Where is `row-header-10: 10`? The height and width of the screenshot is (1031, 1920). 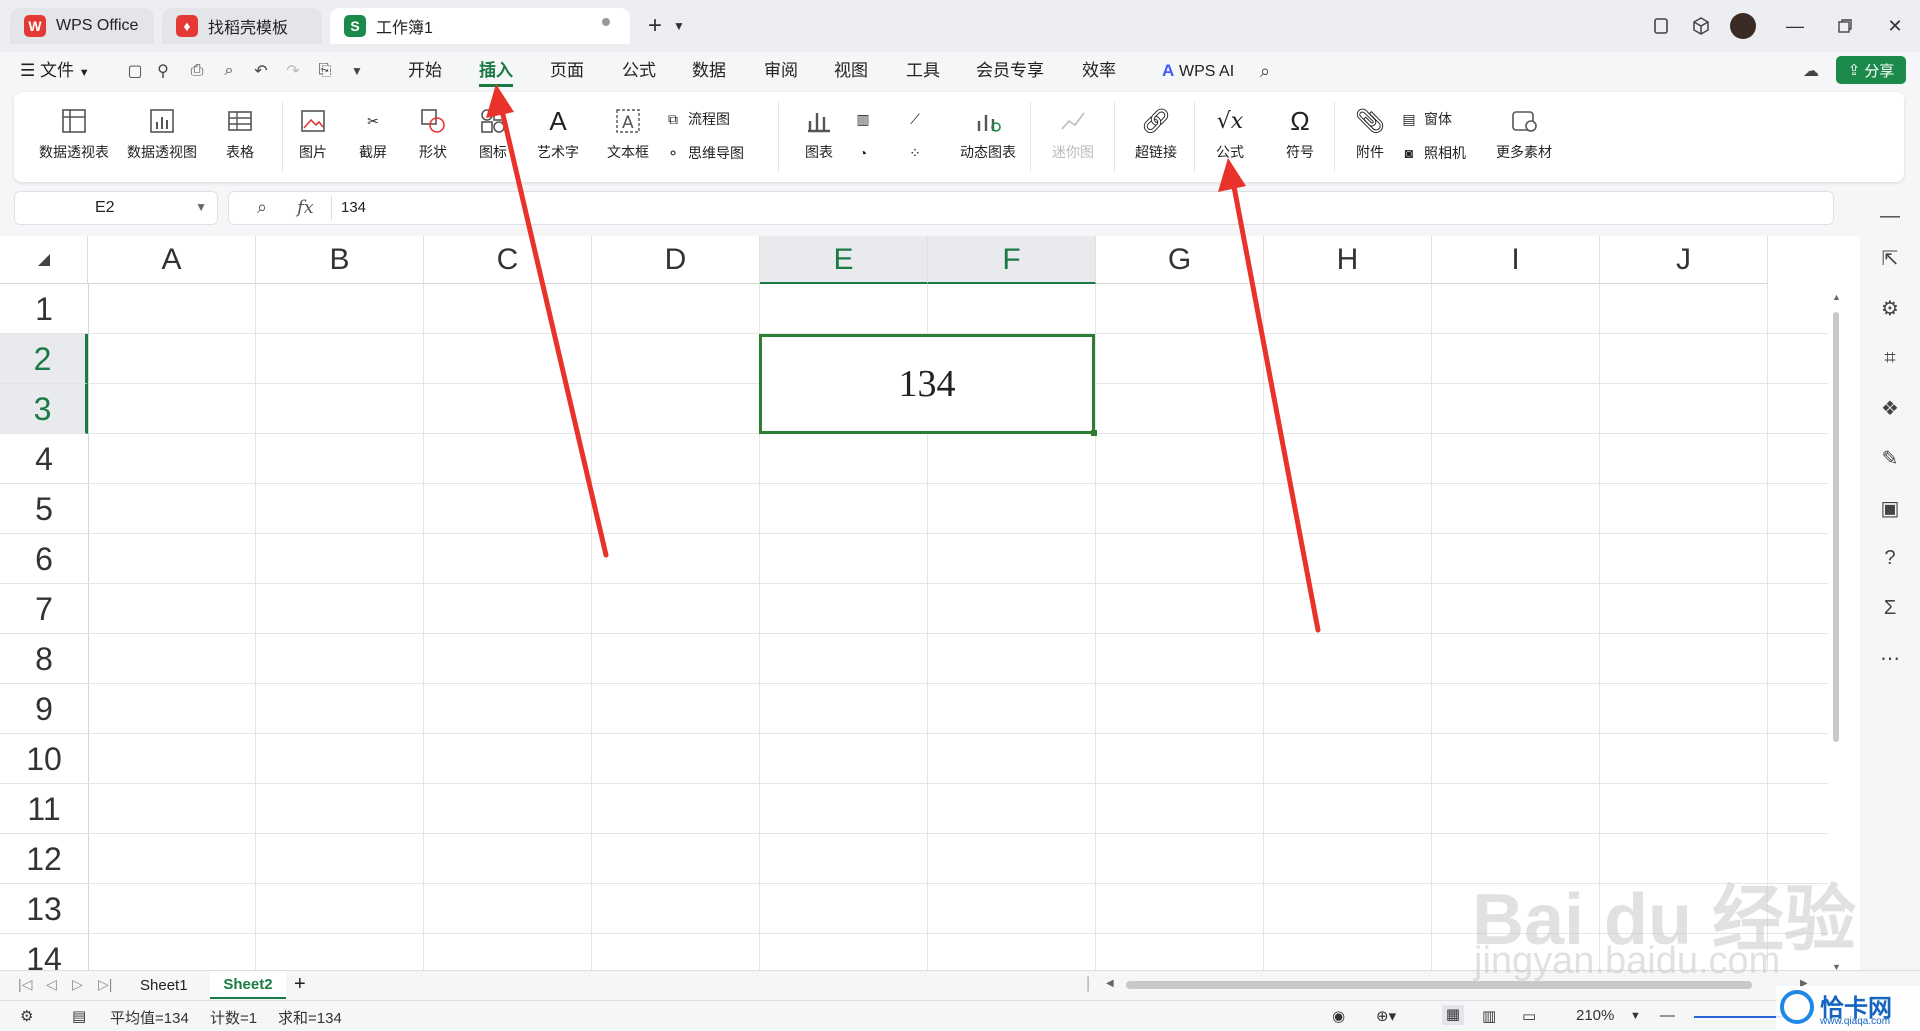
row-header-10: 10 is located at coordinates (44, 759).